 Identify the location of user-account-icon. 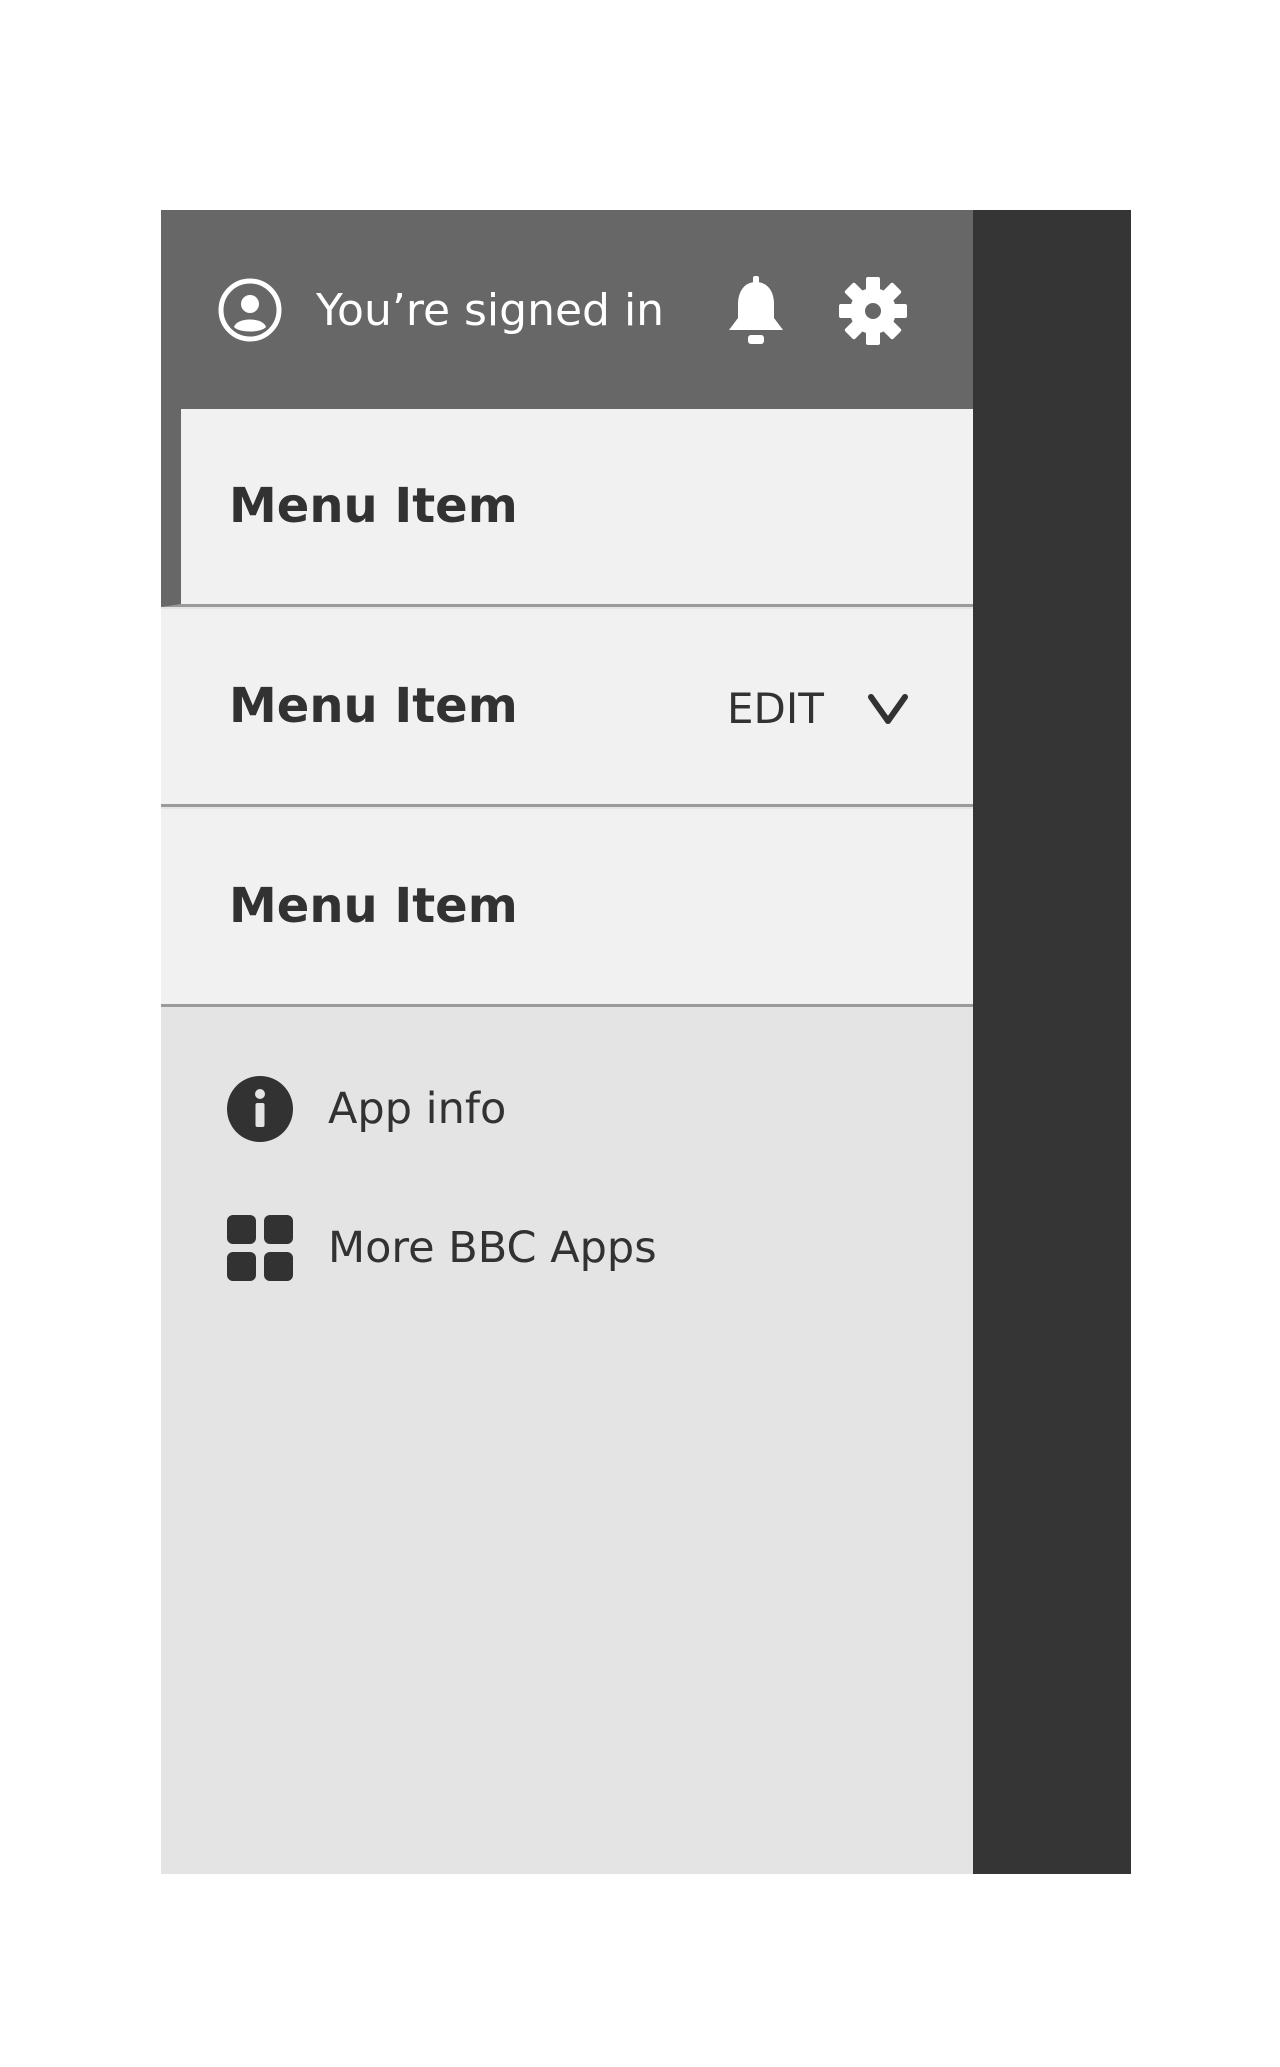
(250, 310).